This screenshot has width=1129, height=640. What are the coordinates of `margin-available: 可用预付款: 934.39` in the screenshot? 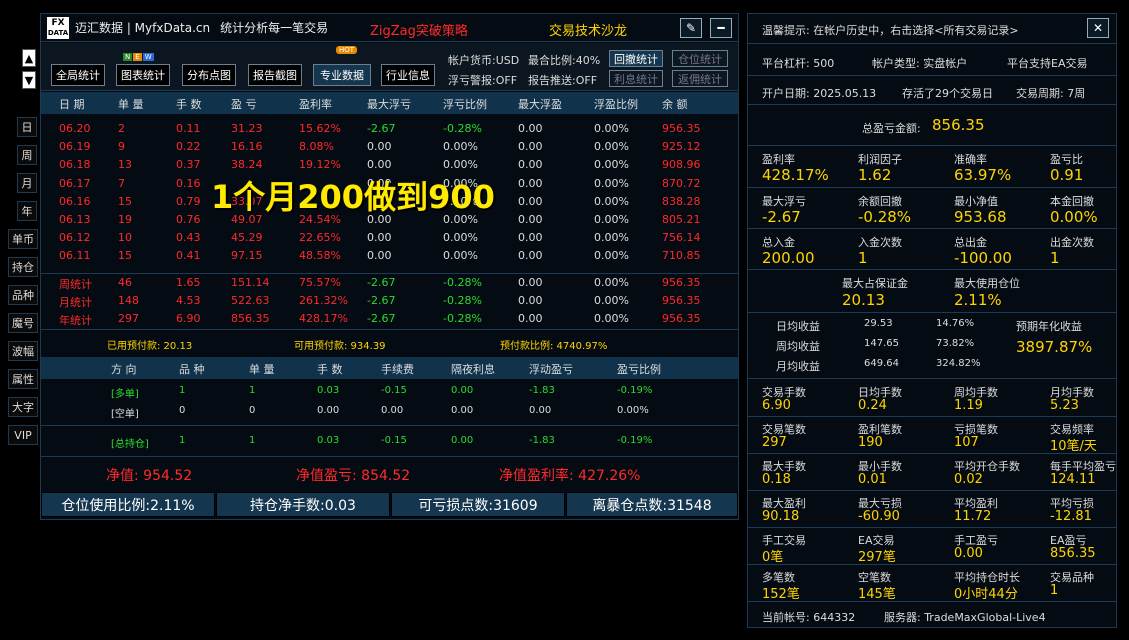 It's located at (340, 346).